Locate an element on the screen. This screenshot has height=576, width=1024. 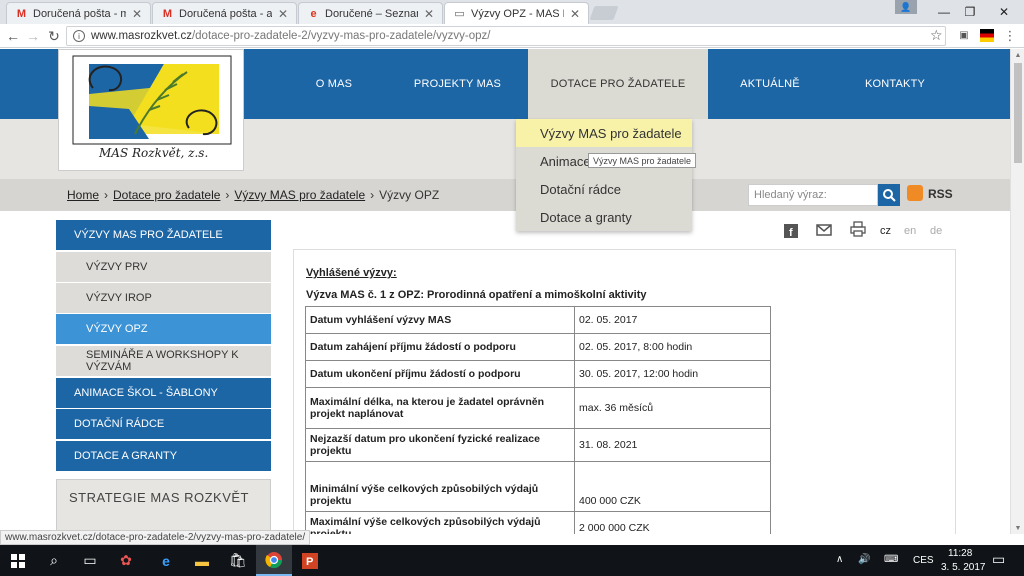
chrome-icon is located at coordinates (274, 560).